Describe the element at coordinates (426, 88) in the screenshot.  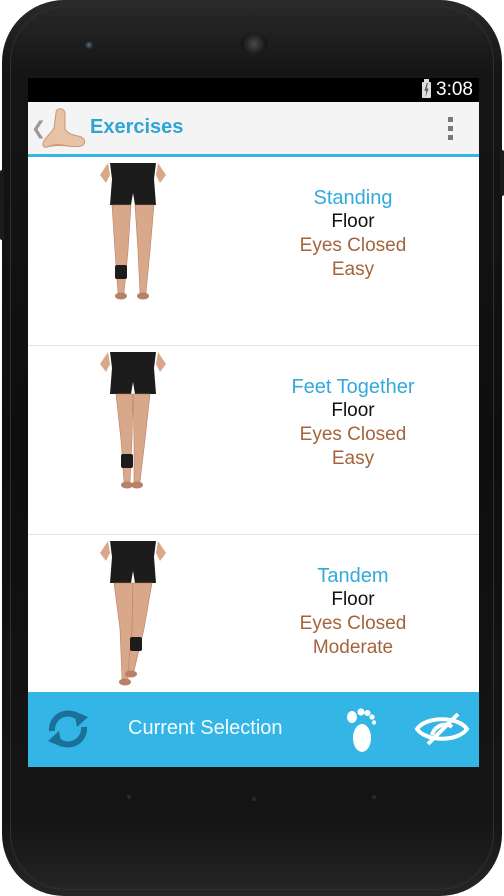
I see `battery-charging-icon` at that location.